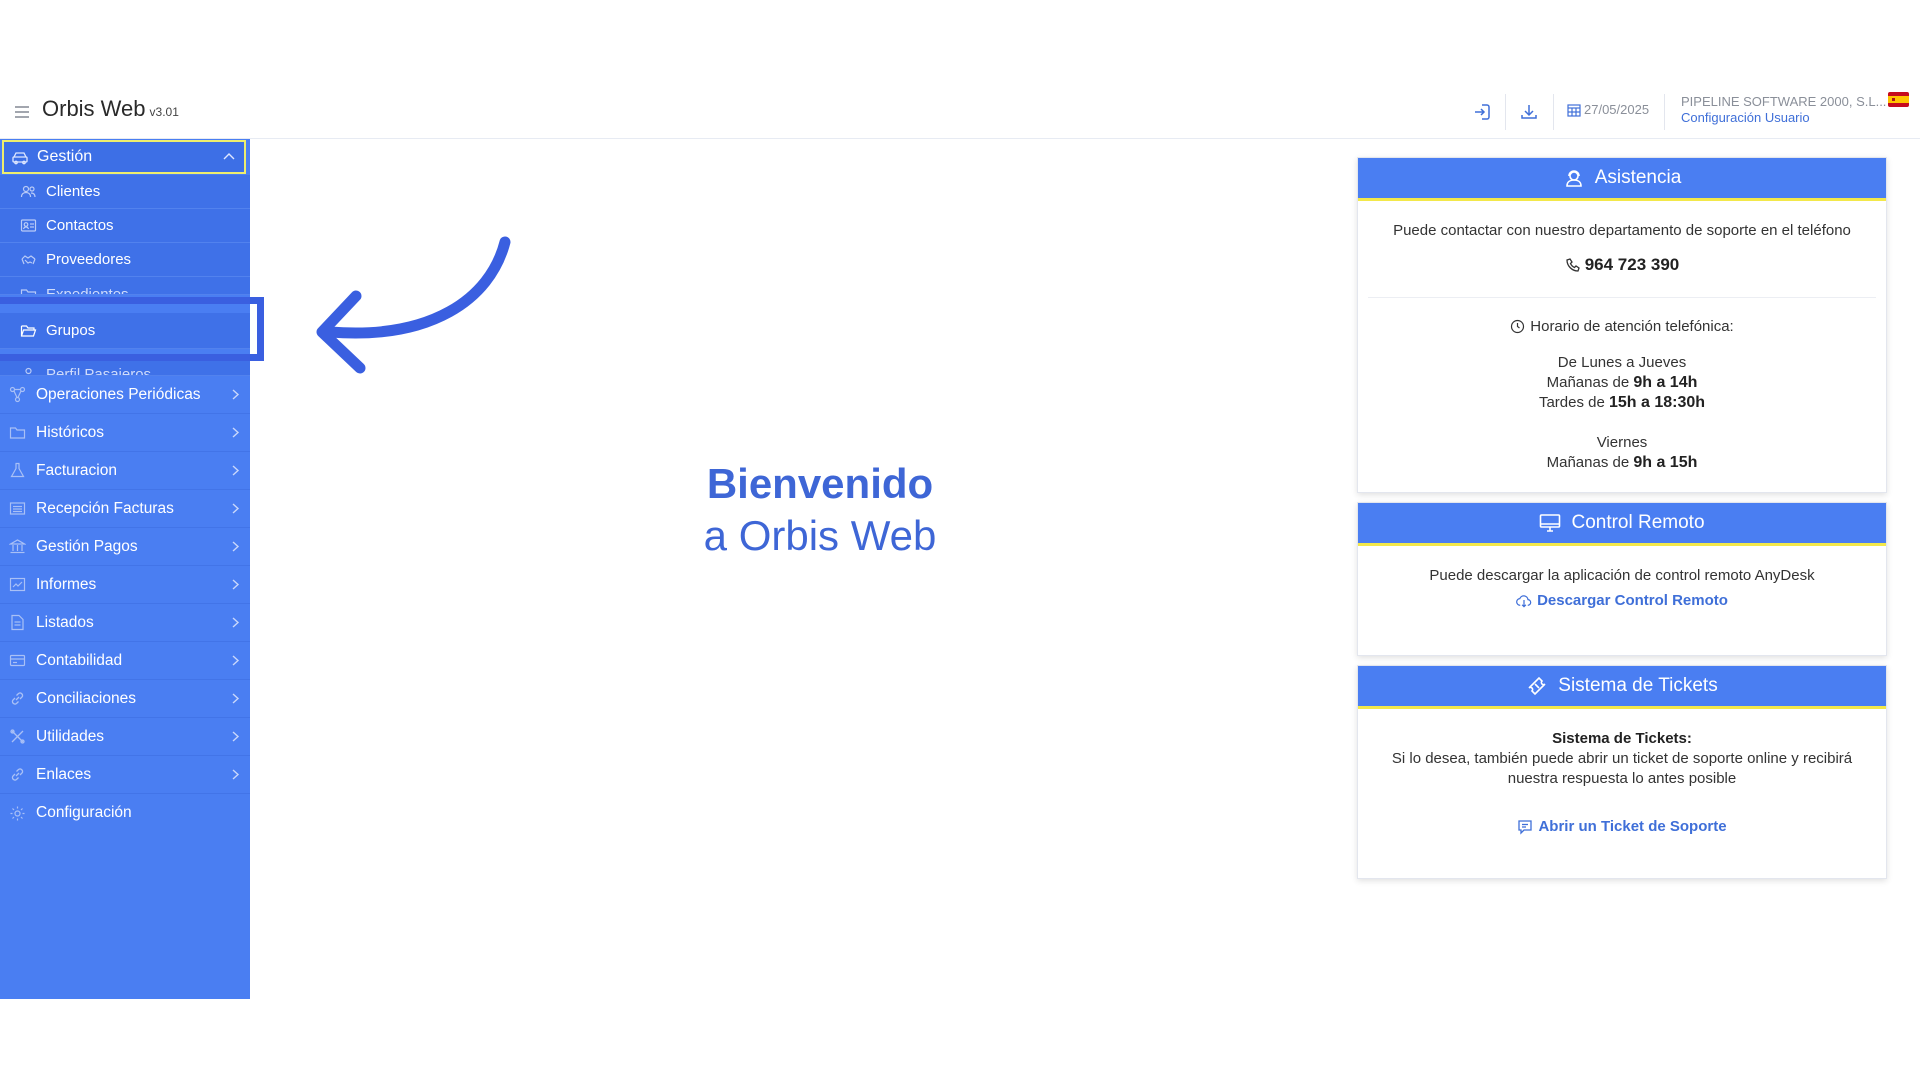  I want to click on passenger-icon, so click(28, 370).